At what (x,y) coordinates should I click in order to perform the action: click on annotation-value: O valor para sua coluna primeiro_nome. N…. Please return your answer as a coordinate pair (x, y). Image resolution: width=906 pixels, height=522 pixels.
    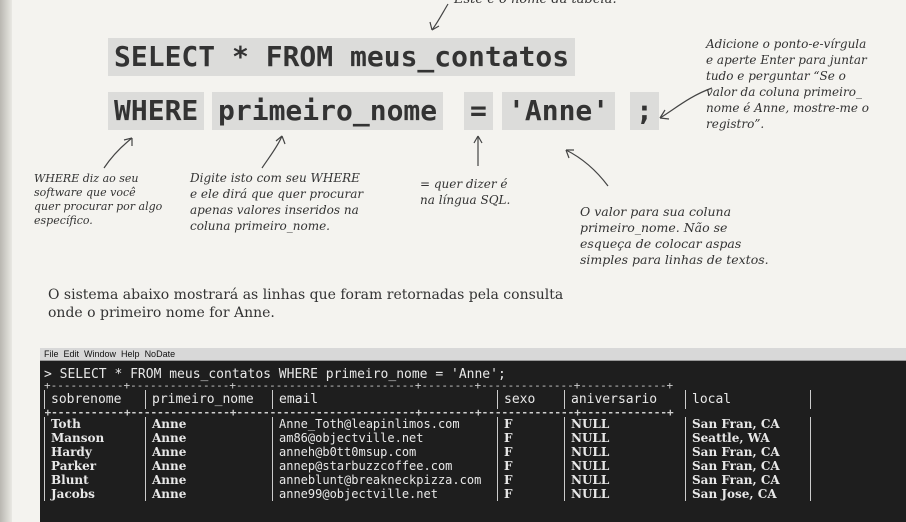
    Looking at the image, I should click on (674, 235).